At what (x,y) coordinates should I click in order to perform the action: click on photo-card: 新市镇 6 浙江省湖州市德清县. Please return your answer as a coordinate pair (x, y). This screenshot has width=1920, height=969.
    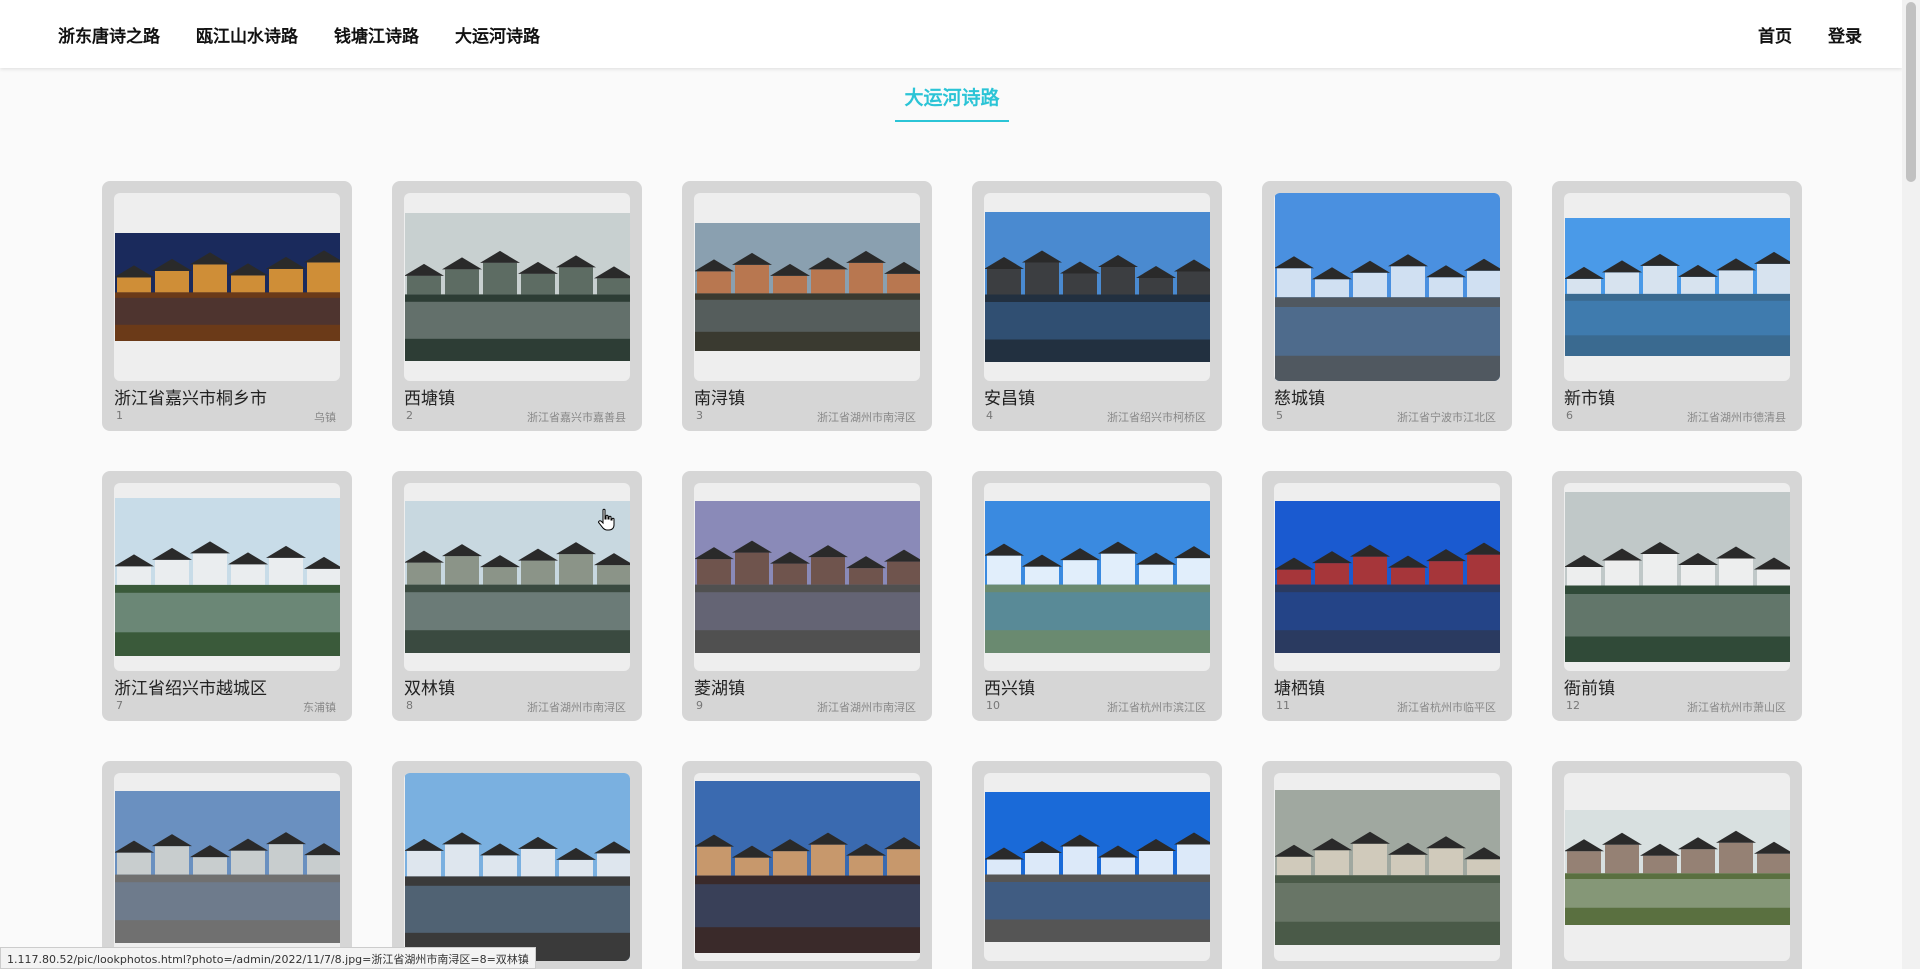
    Looking at the image, I should click on (1677, 306).